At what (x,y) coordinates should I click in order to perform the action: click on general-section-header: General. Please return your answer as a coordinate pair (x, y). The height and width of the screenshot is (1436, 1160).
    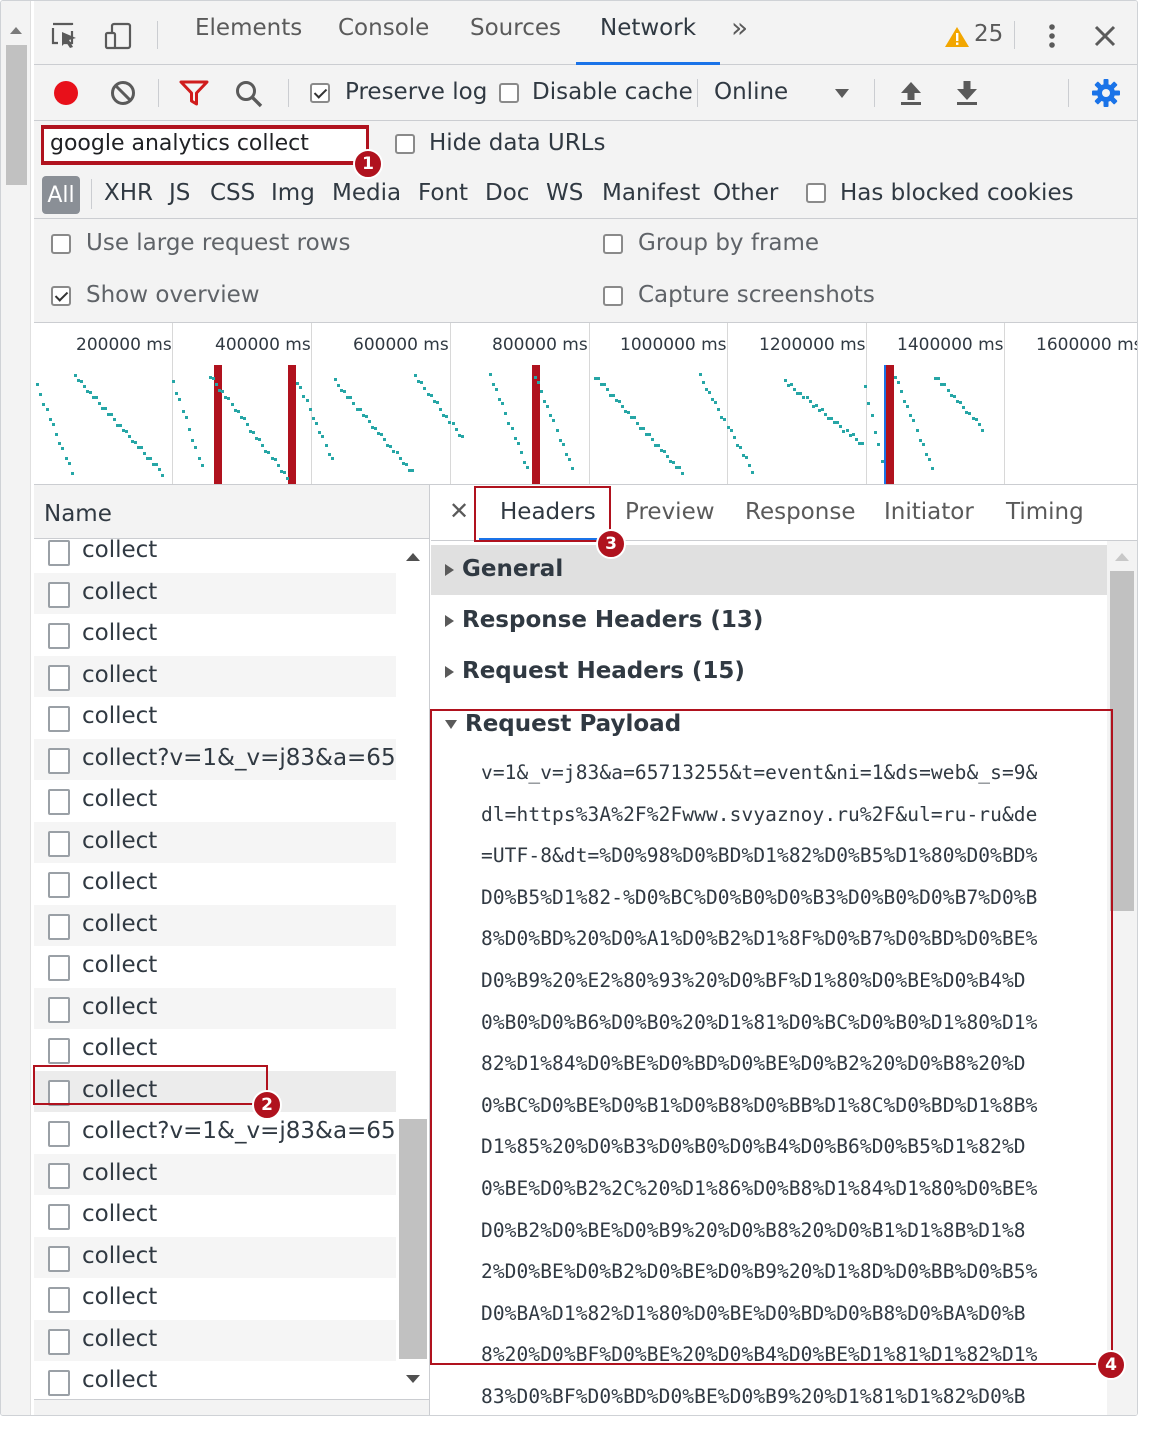
    Looking at the image, I should click on (769, 570).